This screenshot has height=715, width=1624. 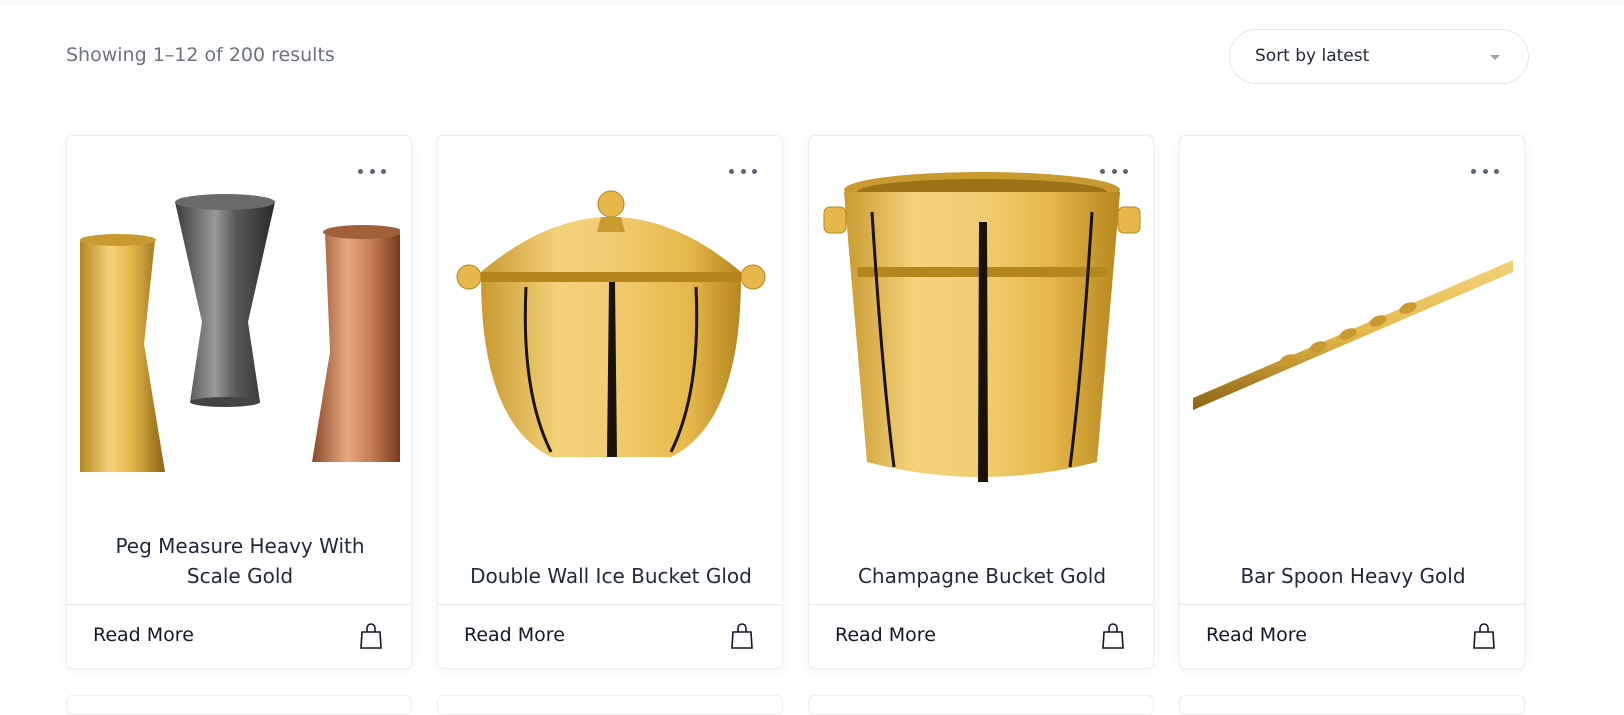 I want to click on product-title: Double Wall Ice Bucket Glod, so click(x=611, y=556).